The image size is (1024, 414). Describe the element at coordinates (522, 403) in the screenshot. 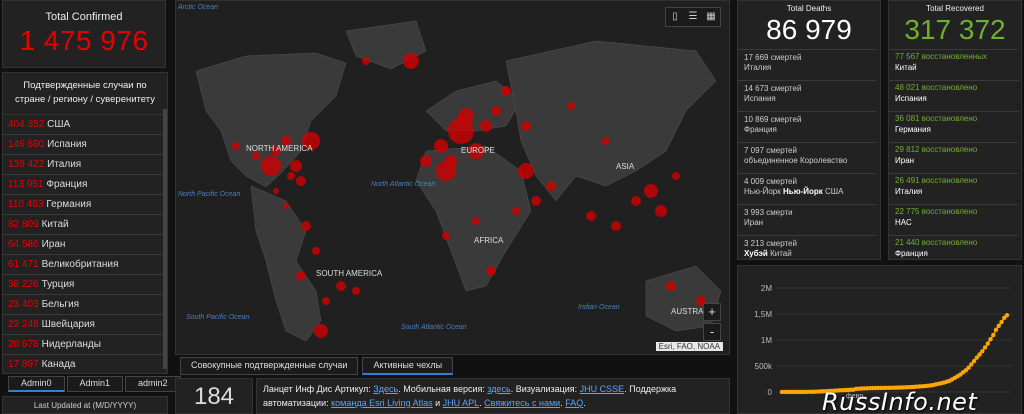

I see `link-contact: Свяжитесь с нами` at that location.